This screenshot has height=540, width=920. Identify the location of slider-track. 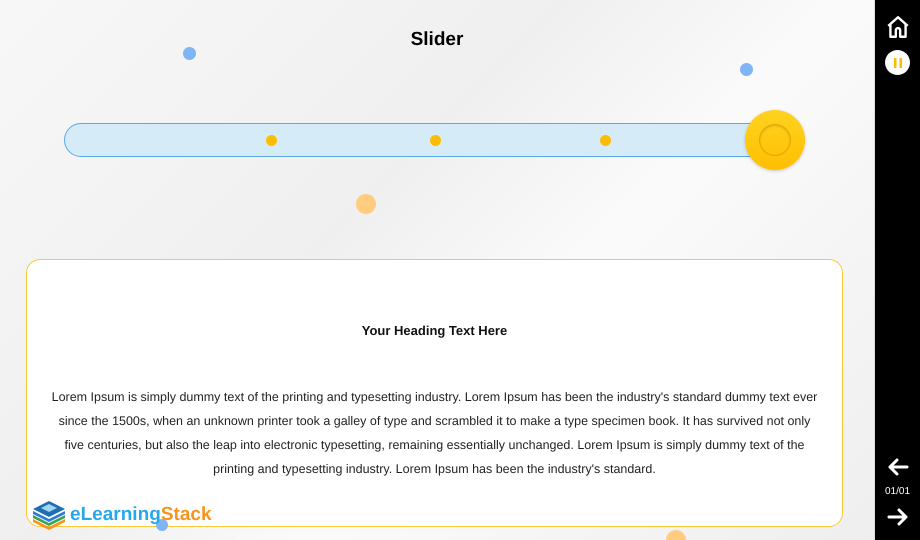
(434, 140).